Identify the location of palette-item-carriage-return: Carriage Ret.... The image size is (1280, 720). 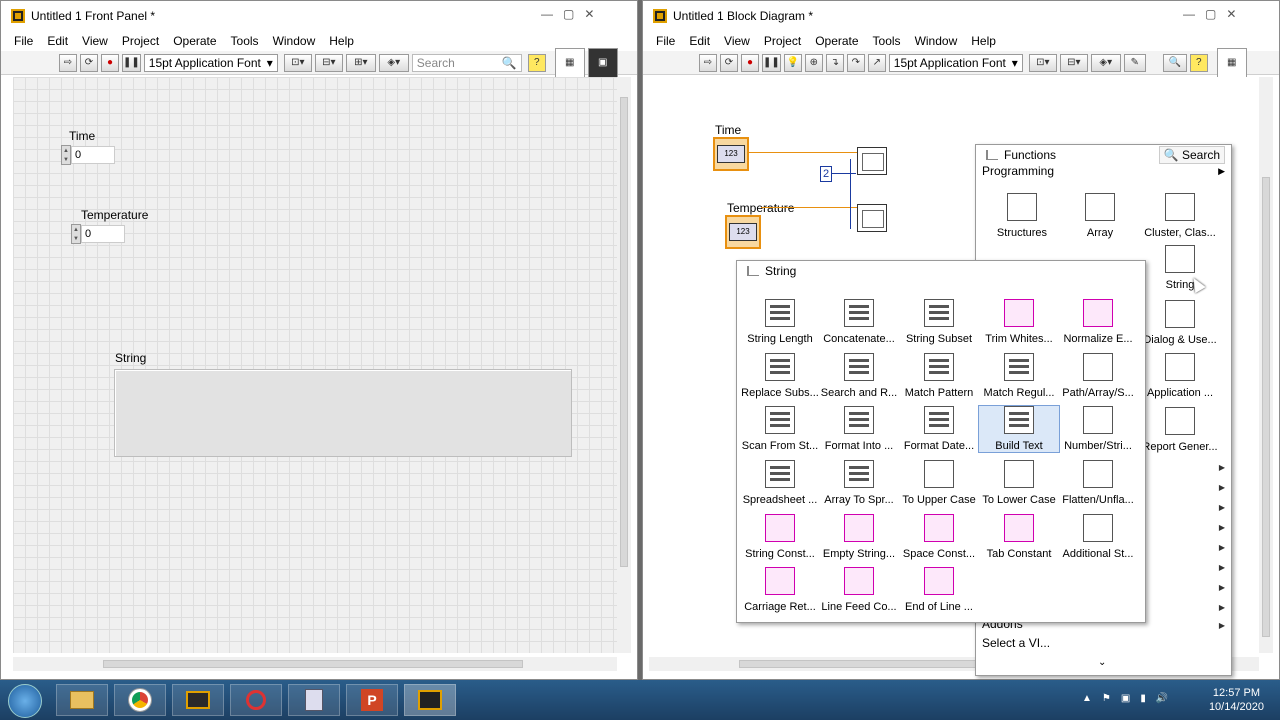
(780, 590).